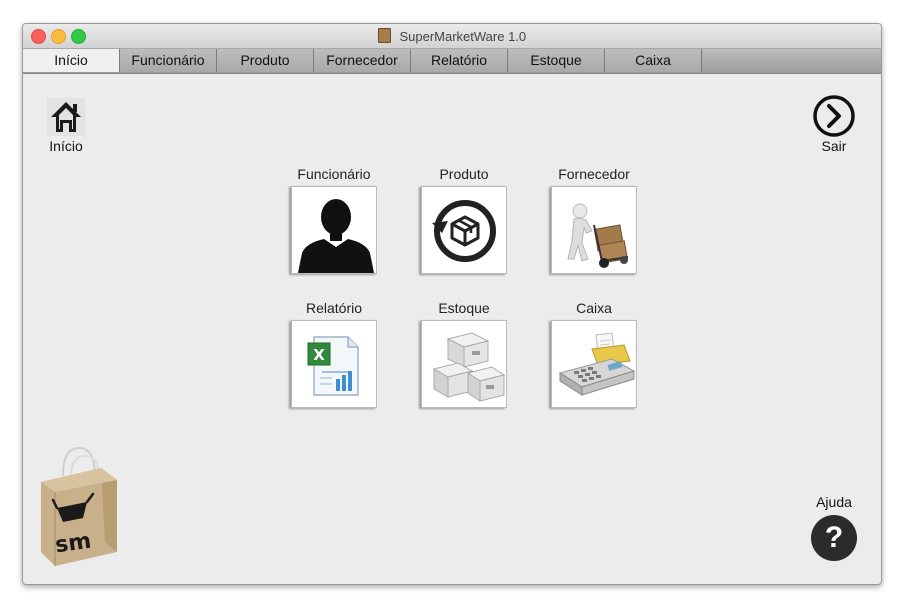 This screenshot has height=600, width=900. I want to click on tab-produto: Produto, so click(265, 60).